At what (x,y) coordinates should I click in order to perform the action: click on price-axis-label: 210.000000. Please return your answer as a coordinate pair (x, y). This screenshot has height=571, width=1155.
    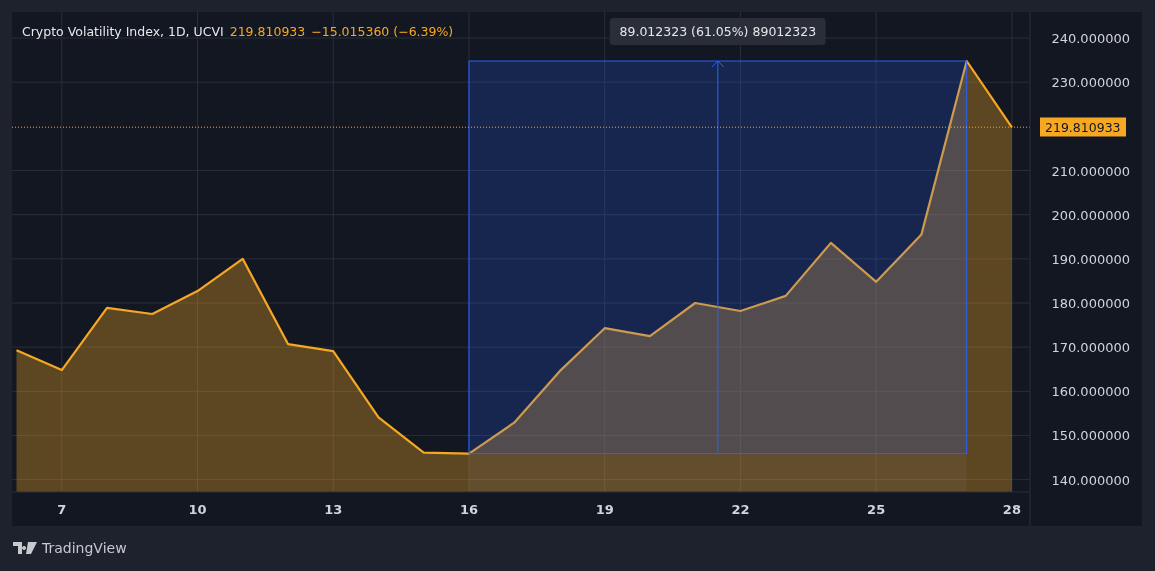
    Looking at the image, I should click on (1090, 171).